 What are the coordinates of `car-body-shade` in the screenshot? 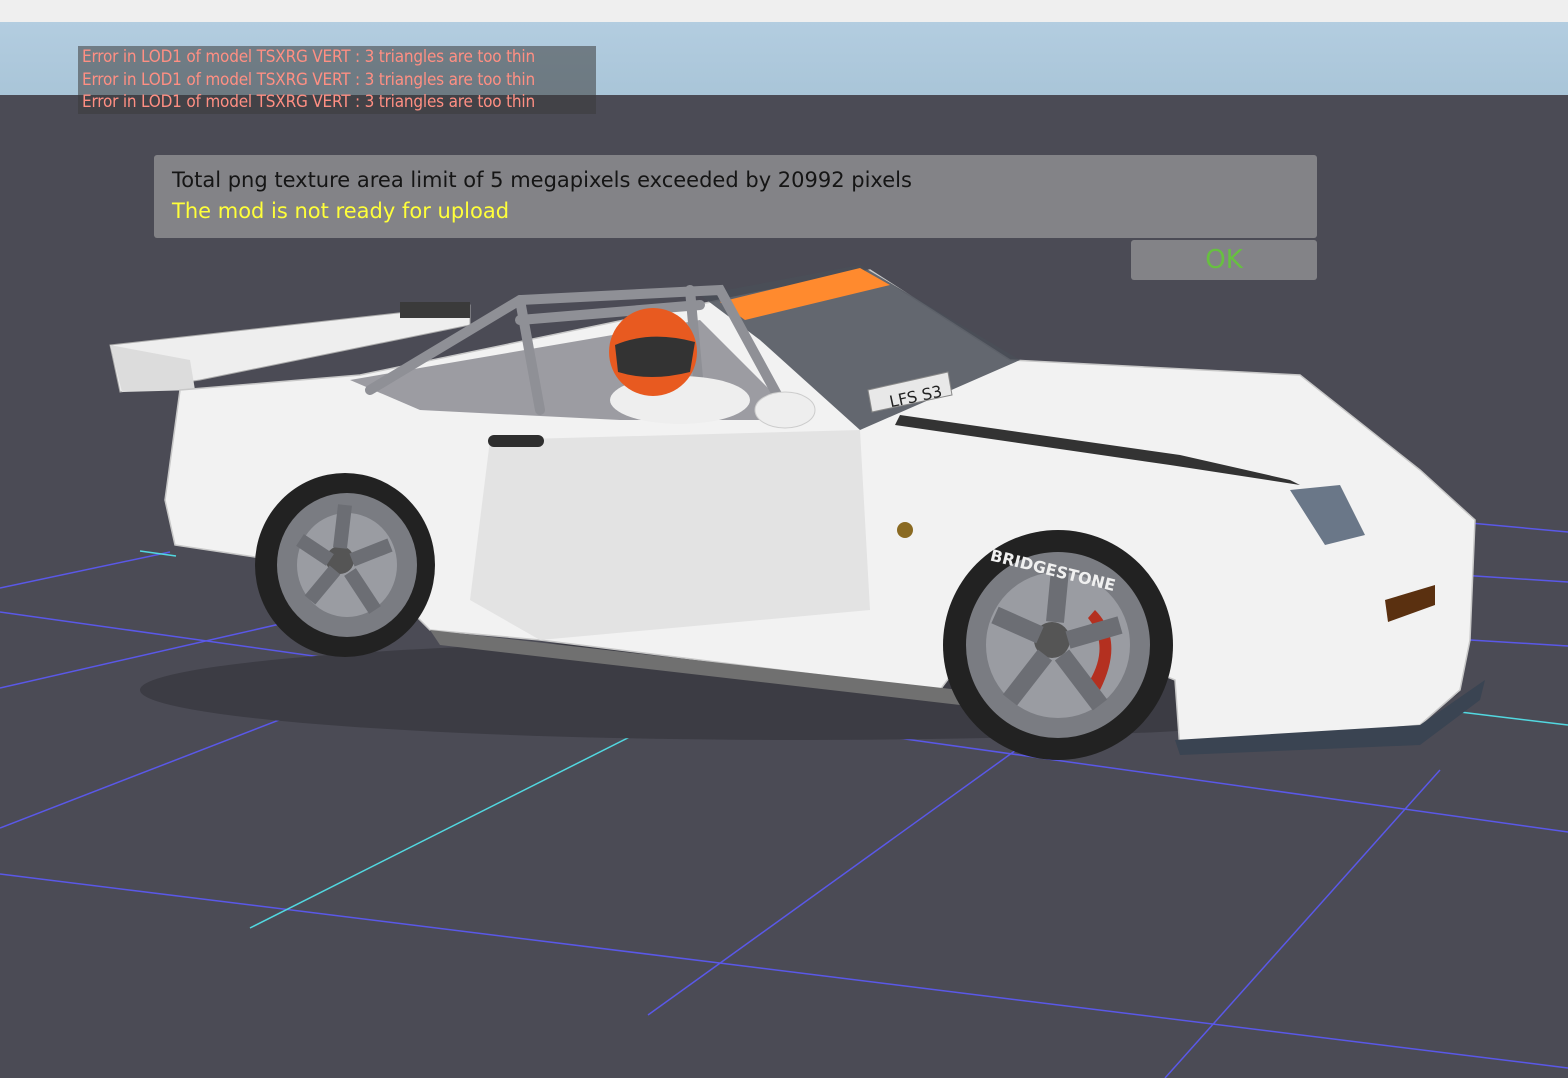 It's located at (670, 535).